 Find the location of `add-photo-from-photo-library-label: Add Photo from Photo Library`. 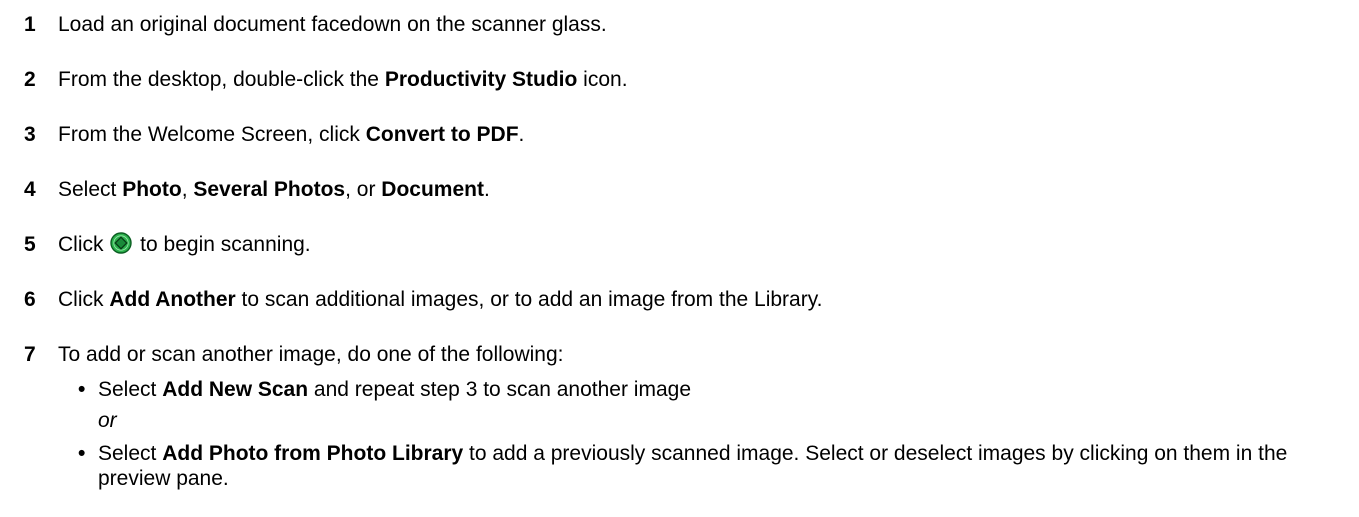

add-photo-from-photo-library-label: Add Photo from Photo Library is located at coordinates (313, 453).